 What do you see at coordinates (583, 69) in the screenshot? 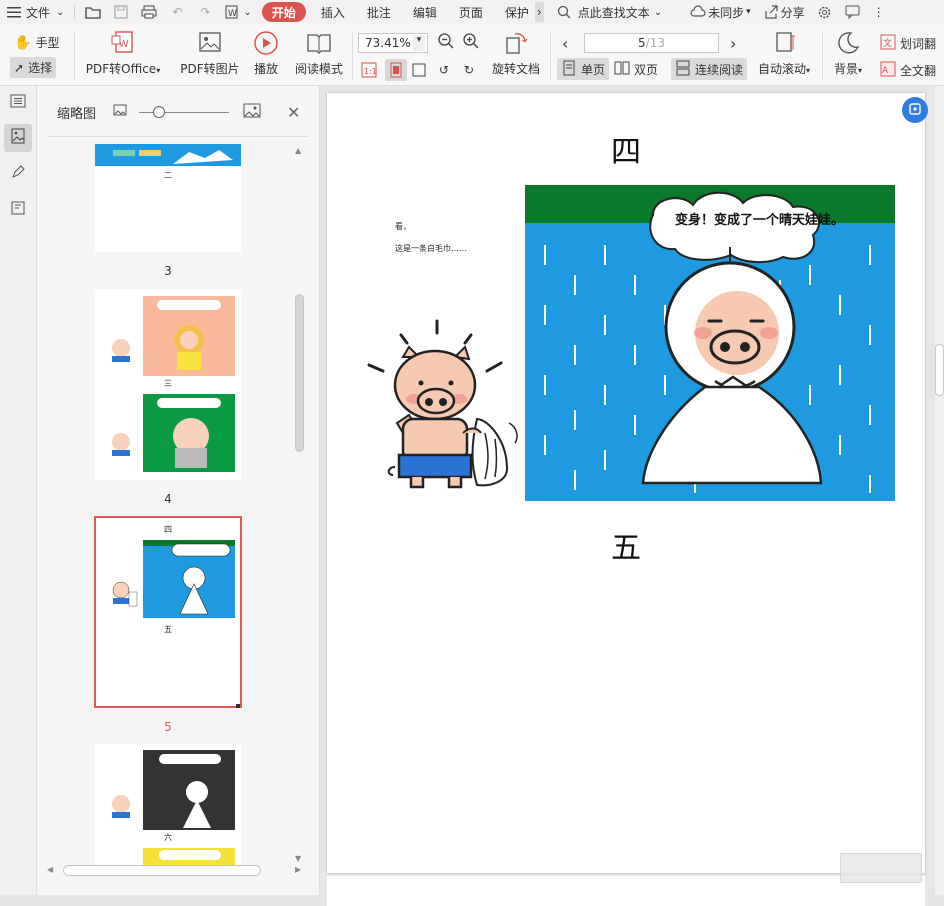
I see `single-page-button: 单页` at bounding box center [583, 69].